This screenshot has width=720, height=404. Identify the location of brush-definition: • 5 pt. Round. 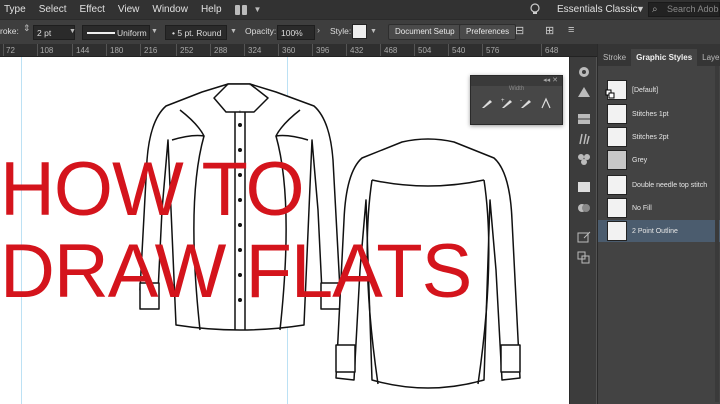
(196, 32).